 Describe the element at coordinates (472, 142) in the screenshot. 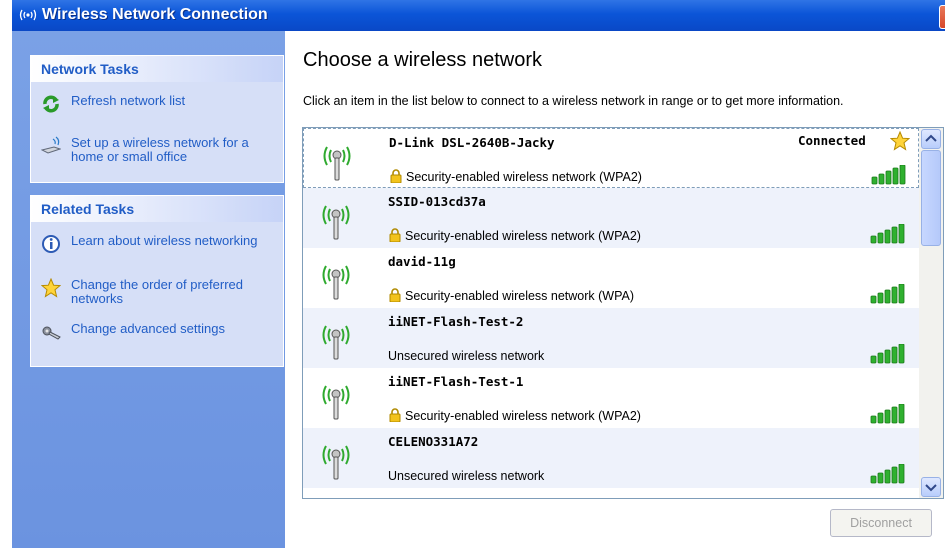

I see `network-name: D-Link DSL-2640B-Jacky` at that location.